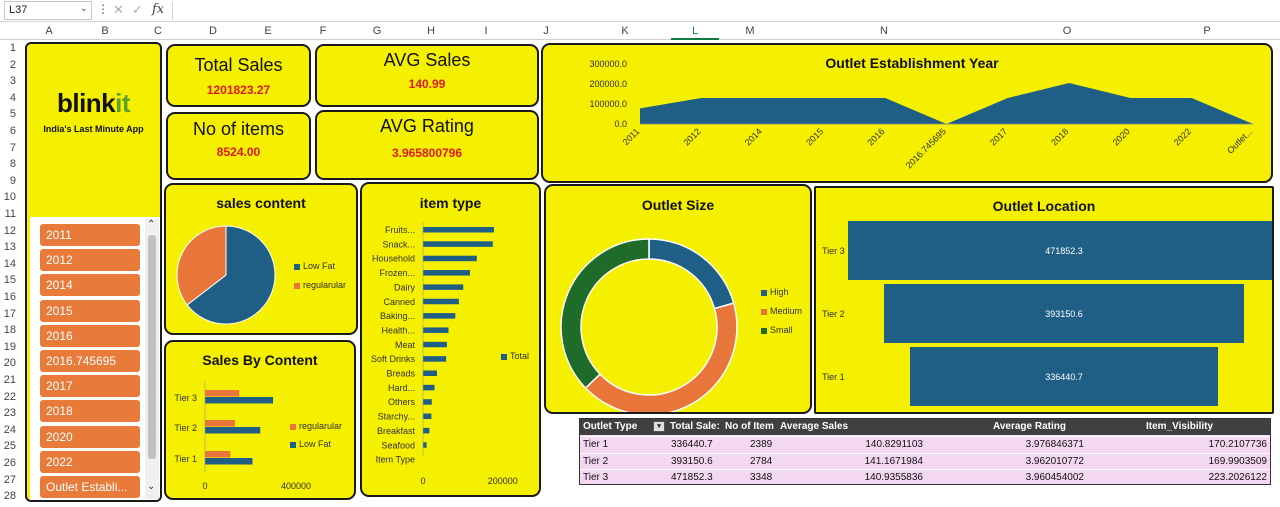  What do you see at coordinates (13, 181) in the screenshot?
I see `row-header: 9` at bounding box center [13, 181].